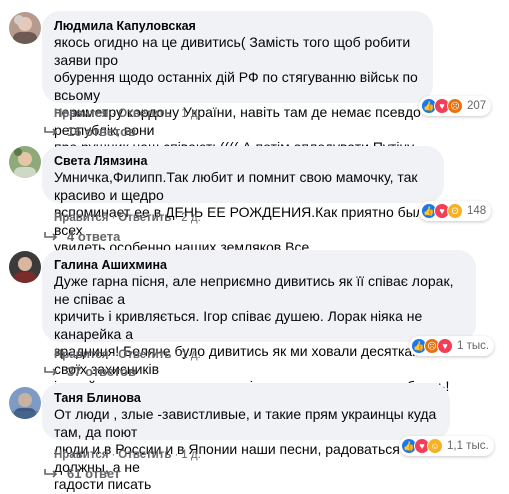 The height and width of the screenshot is (494, 509). Describe the element at coordinates (477, 211) in the screenshot. I see `reaction-count: 148` at that location.